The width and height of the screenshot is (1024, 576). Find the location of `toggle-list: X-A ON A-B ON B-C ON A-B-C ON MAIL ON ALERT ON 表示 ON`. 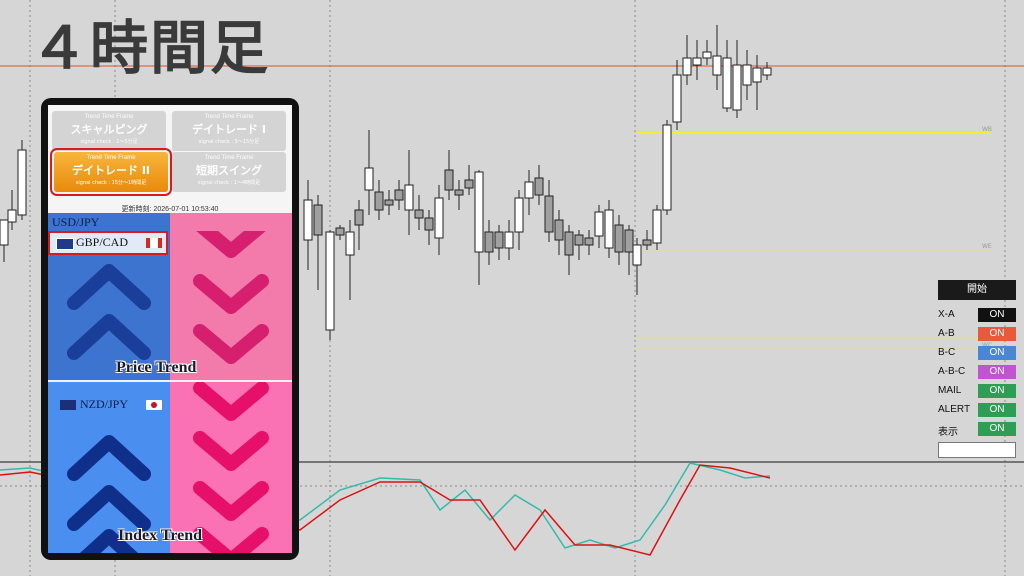

toggle-list: X-A ON A-B ON B-C ON A-B-C ON MAIL ON ALERT ON 表示 ON is located at coordinates (977, 371).